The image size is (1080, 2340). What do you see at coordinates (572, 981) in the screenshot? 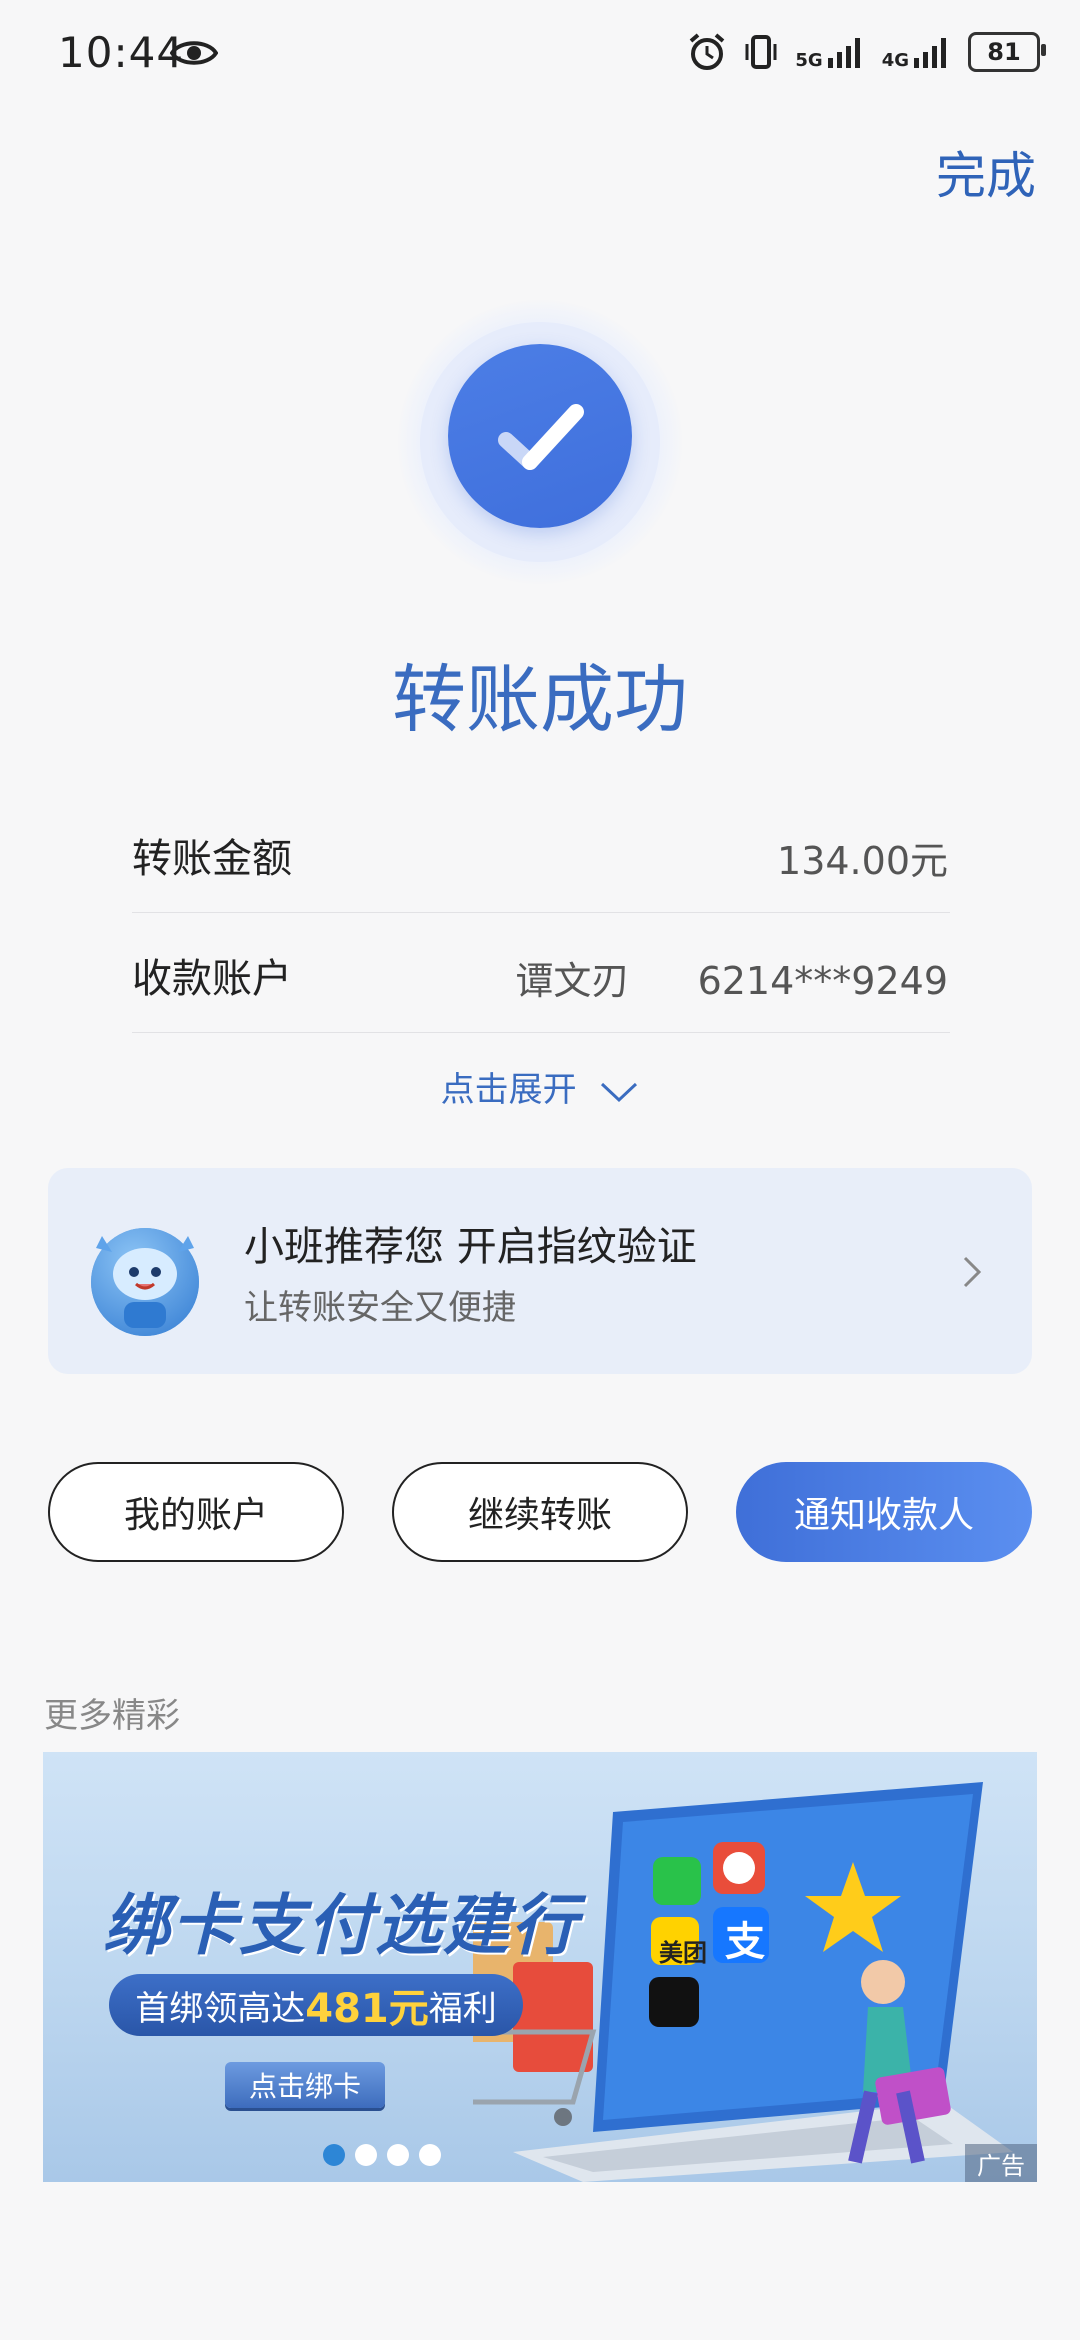
I see `payee-name: 谭文刃` at bounding box center [572, 981].